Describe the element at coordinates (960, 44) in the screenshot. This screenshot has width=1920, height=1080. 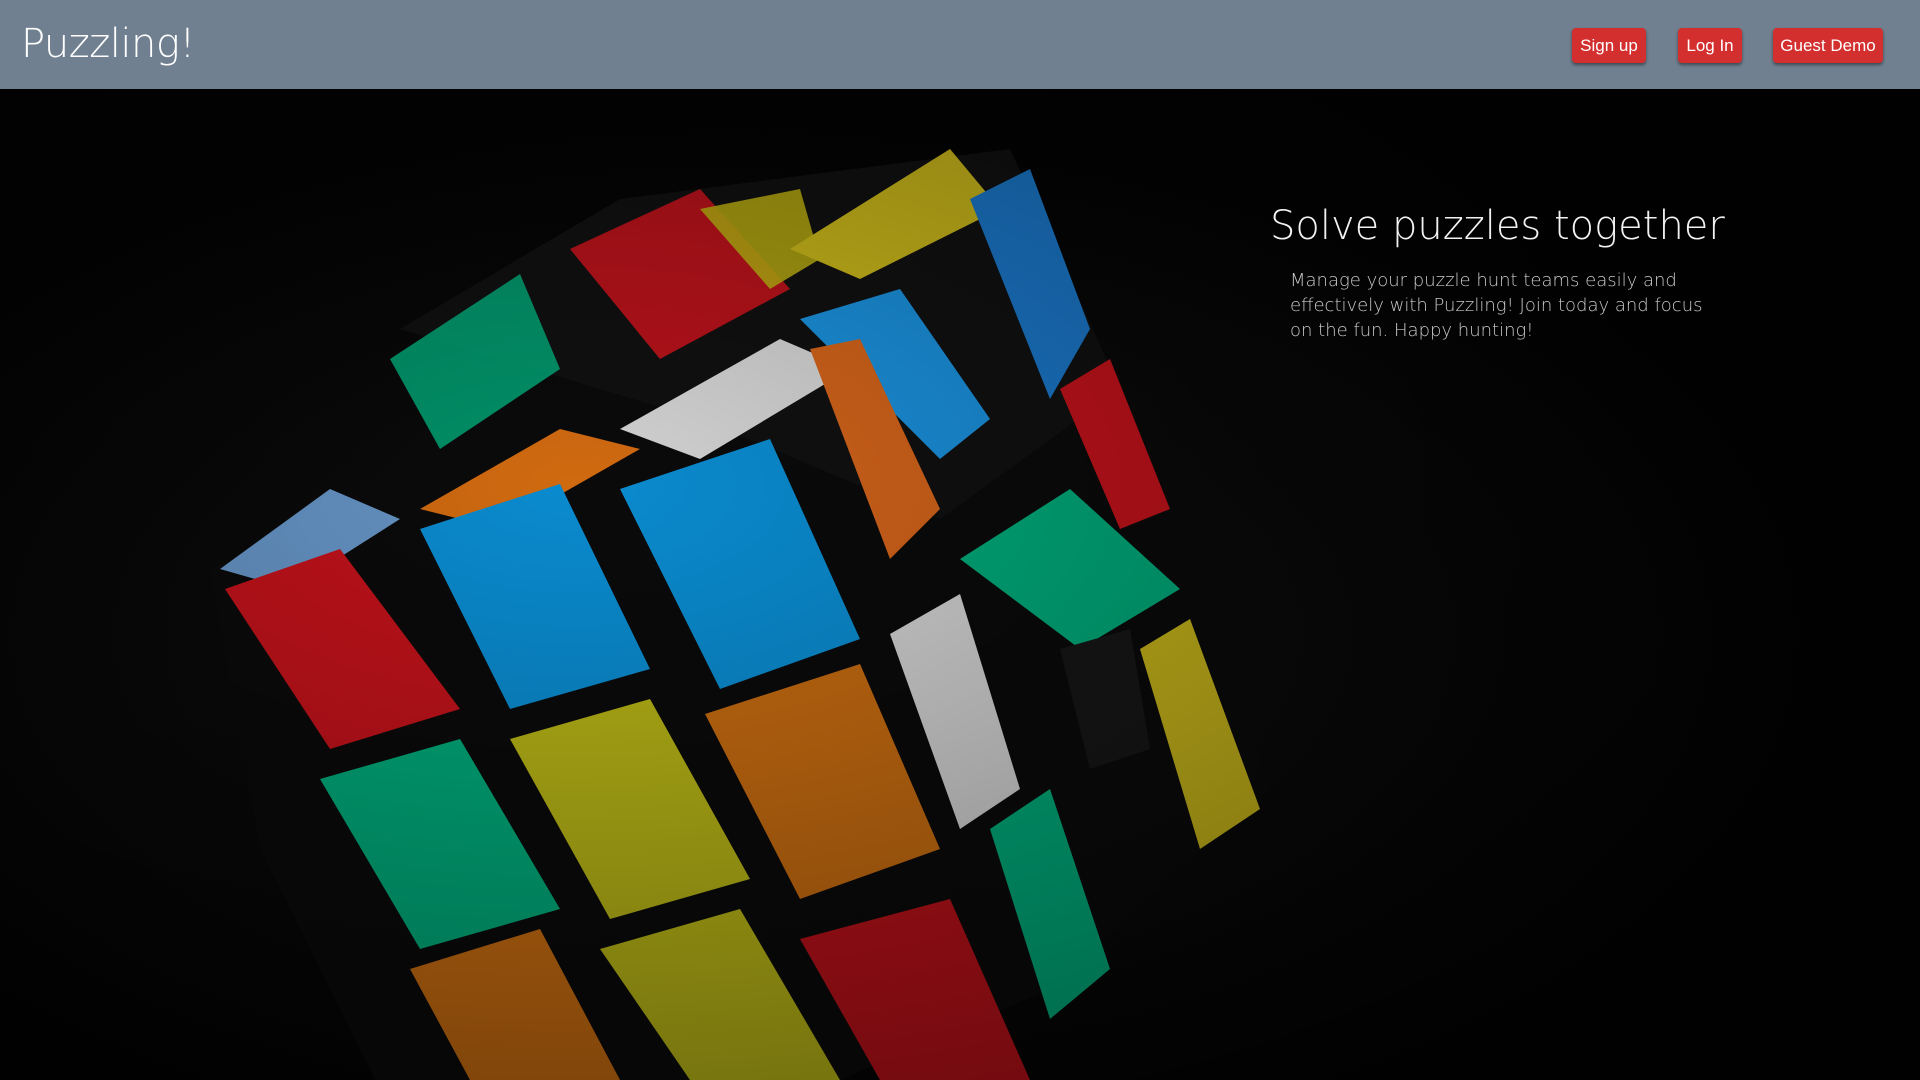
I see `navbar: Puzzling! Sign up Log In Guest Demo` at that location.